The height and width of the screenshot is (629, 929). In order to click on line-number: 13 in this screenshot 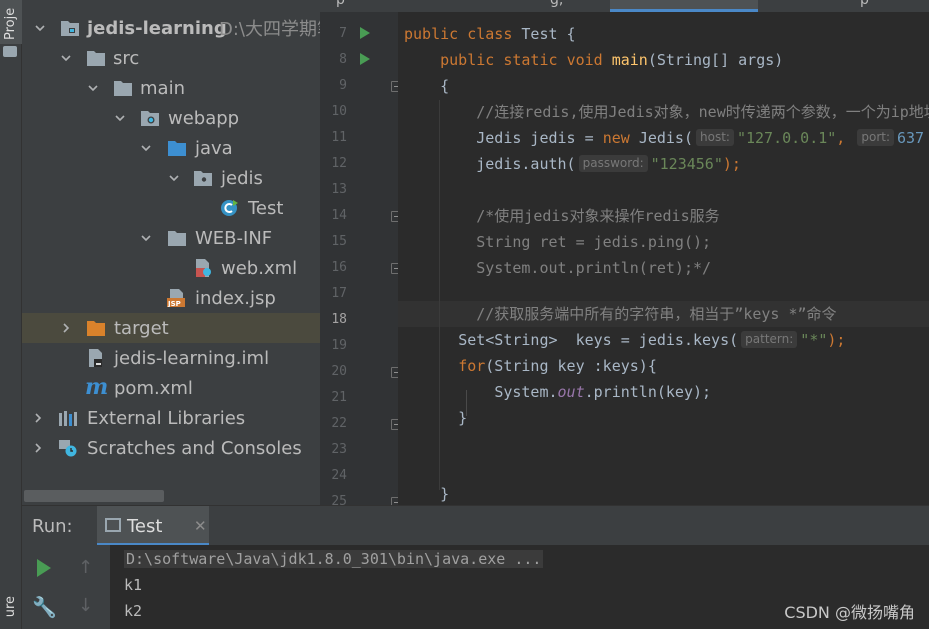, I will do `click(339, 189)`.